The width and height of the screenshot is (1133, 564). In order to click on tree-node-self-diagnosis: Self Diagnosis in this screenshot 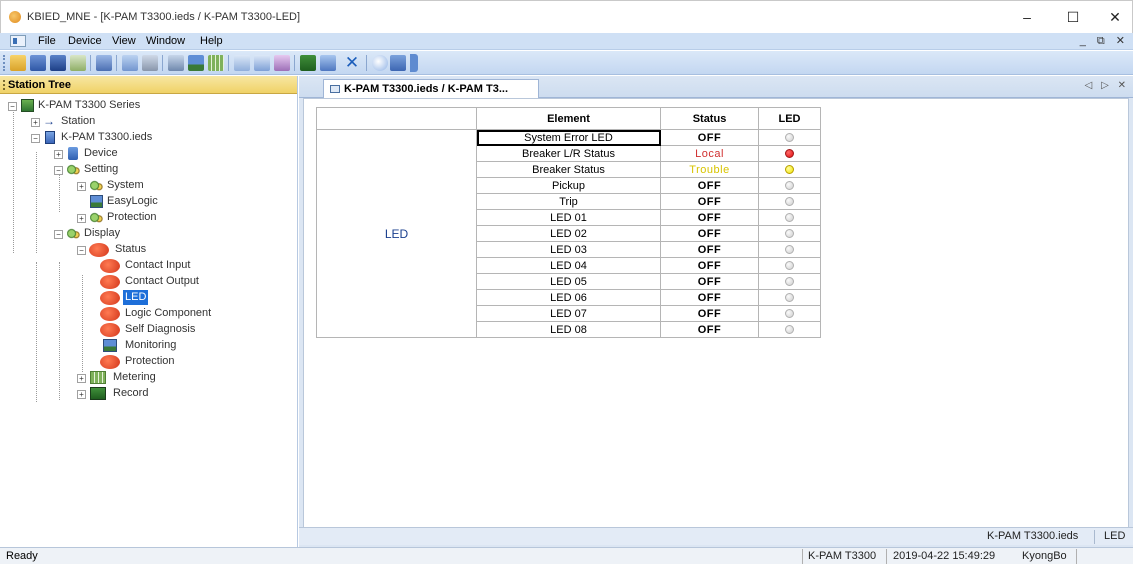, I will do `click(195, 329)`.